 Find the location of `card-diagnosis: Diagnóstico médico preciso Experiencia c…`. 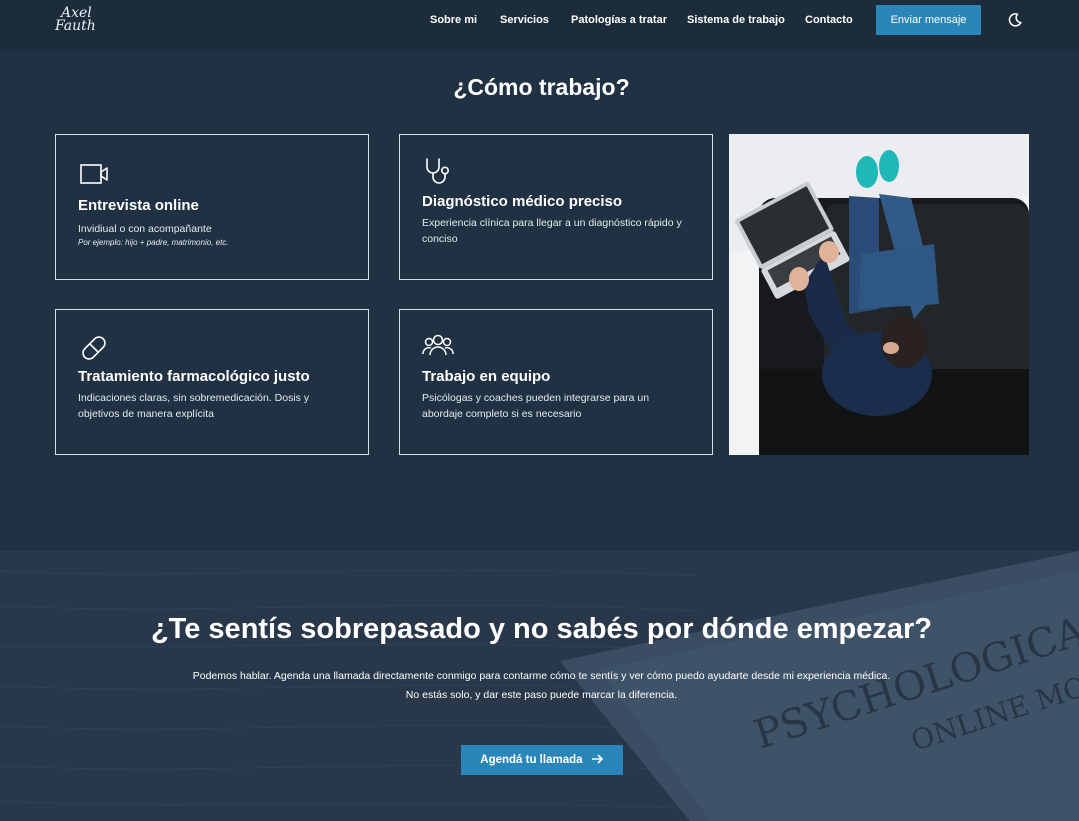

card-diagnosis: Diagnóstico médico preciso Experiencia c… is located at coordinates (556, 207).